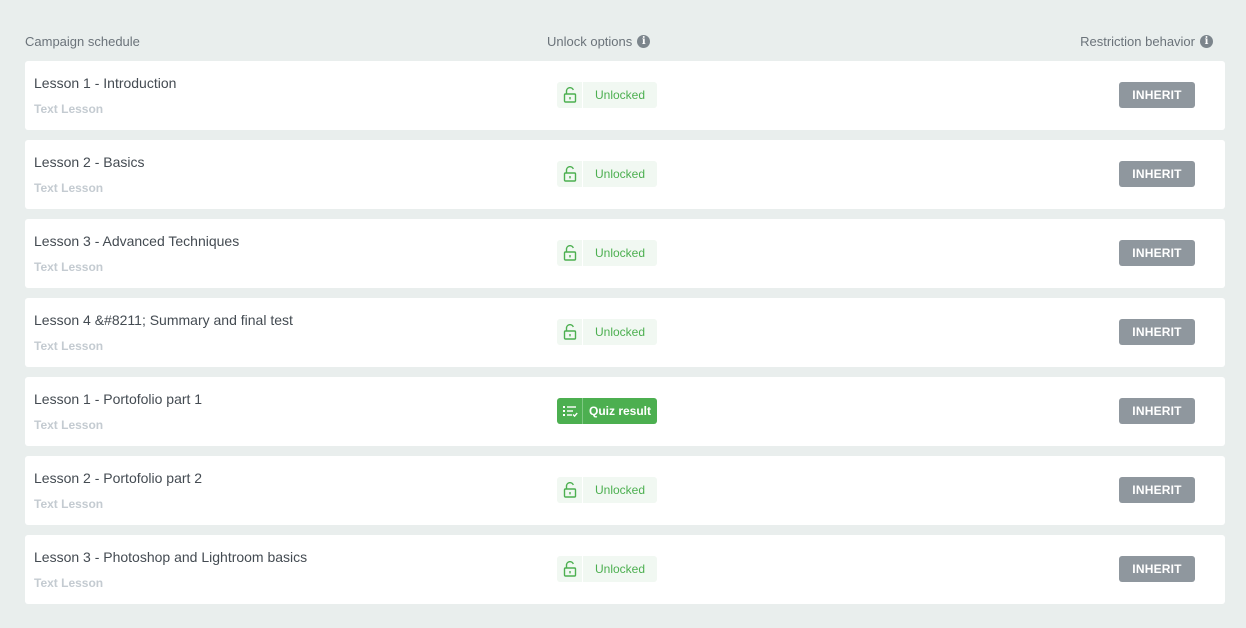 The image size is (1246, 628). I want to click on lesson-title: Lesson 3 - Advanced Techniques, so click(136, 241).